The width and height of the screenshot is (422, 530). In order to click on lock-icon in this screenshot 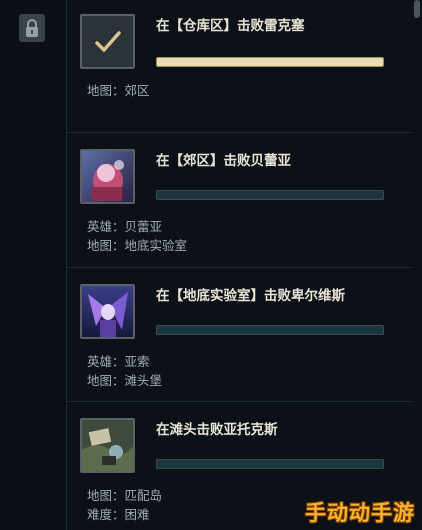, I will do `click(32, 28)`.